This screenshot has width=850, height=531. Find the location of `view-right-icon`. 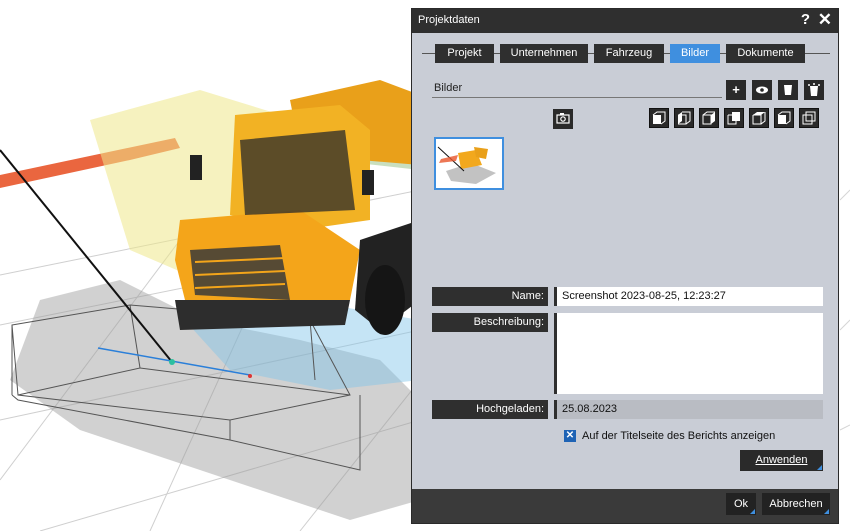

view-right-icon is located at coordinates (709, 118).